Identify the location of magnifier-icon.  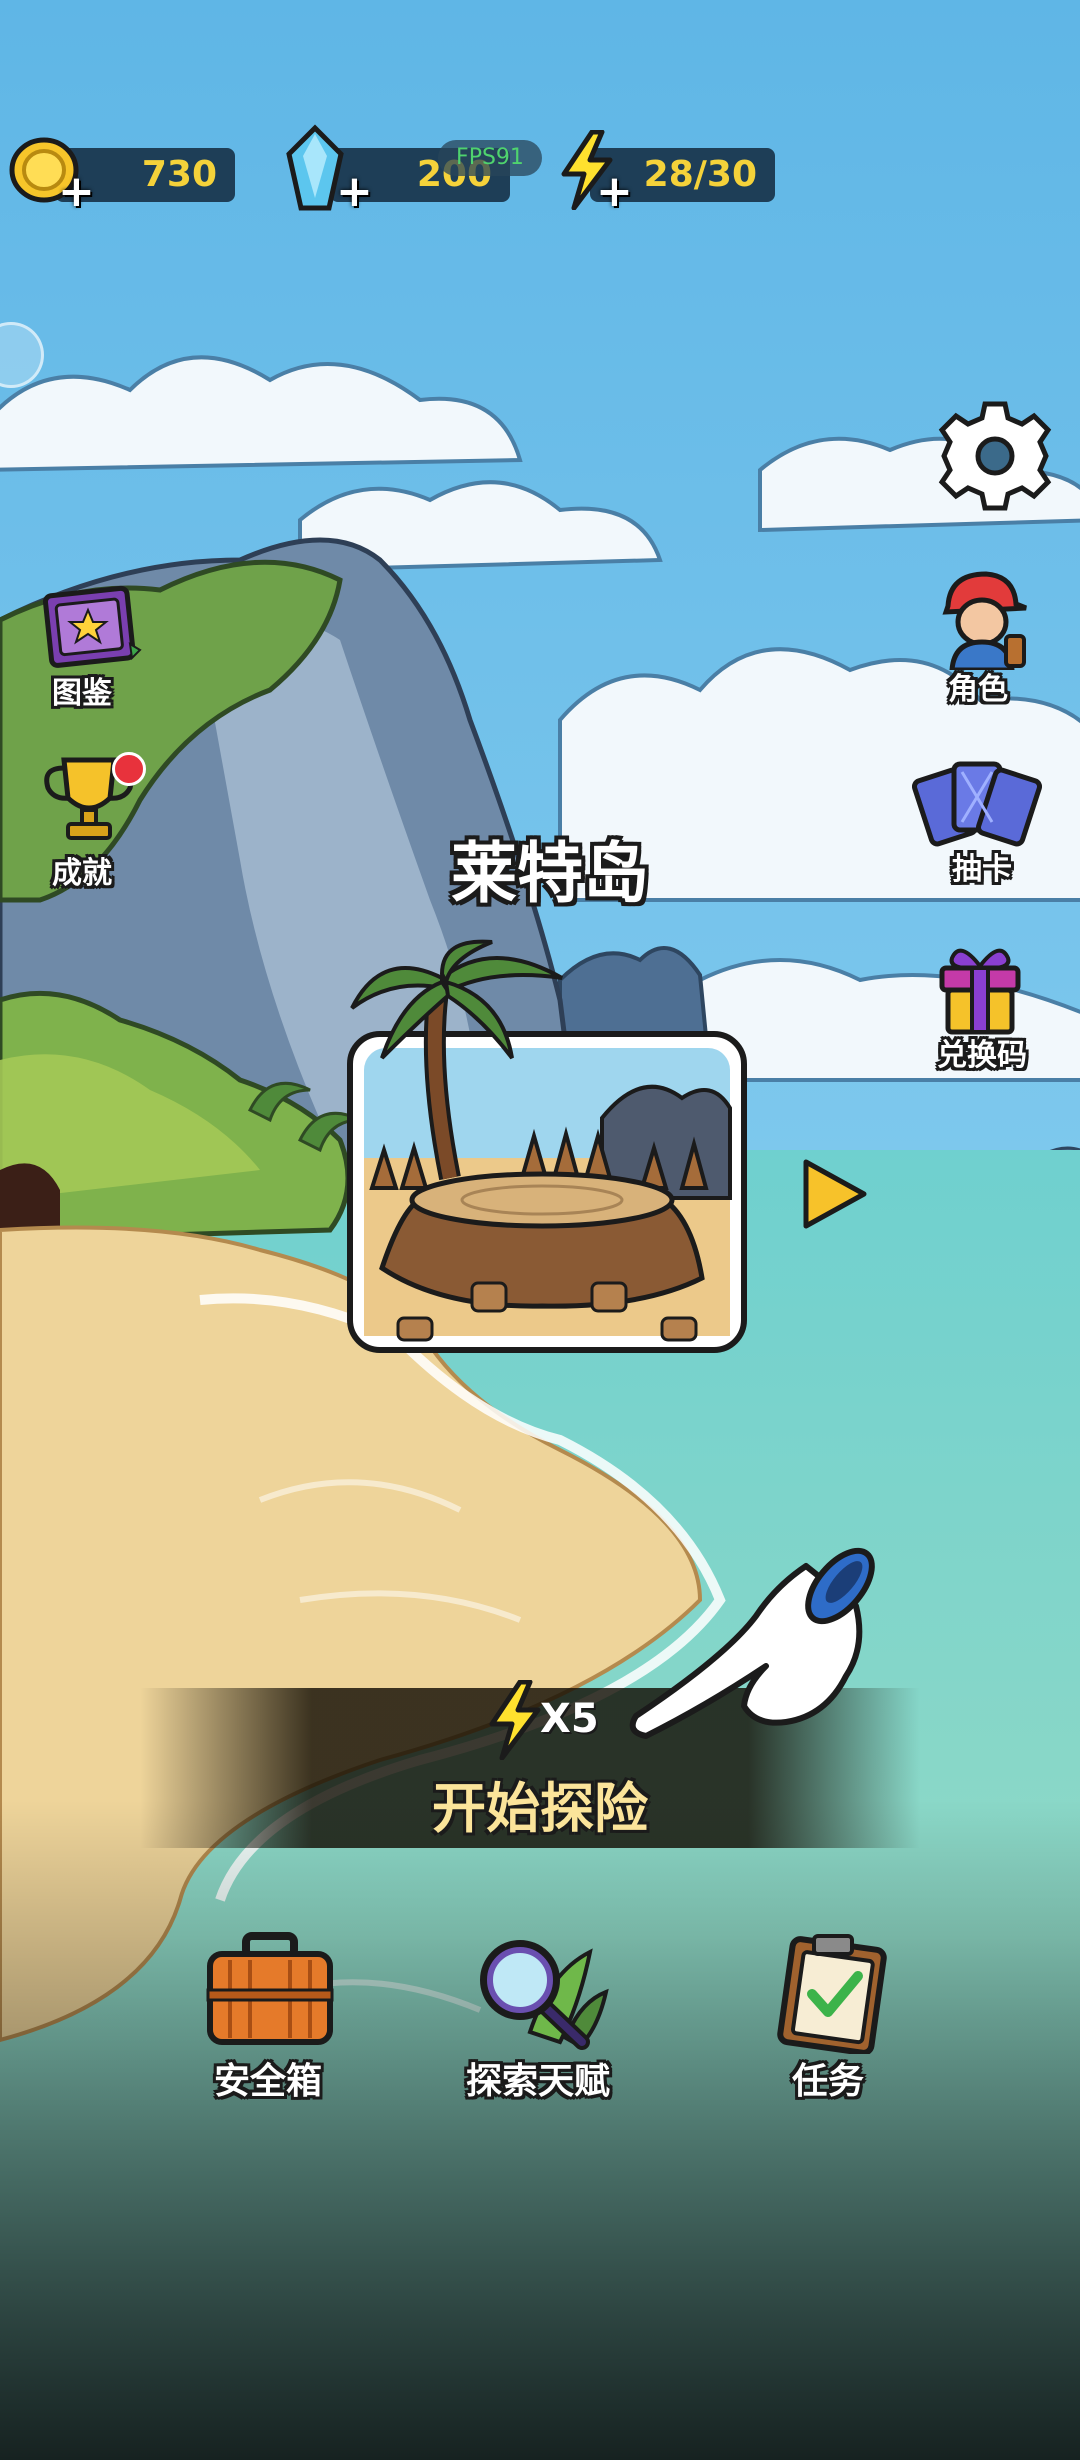
(540, 1992).